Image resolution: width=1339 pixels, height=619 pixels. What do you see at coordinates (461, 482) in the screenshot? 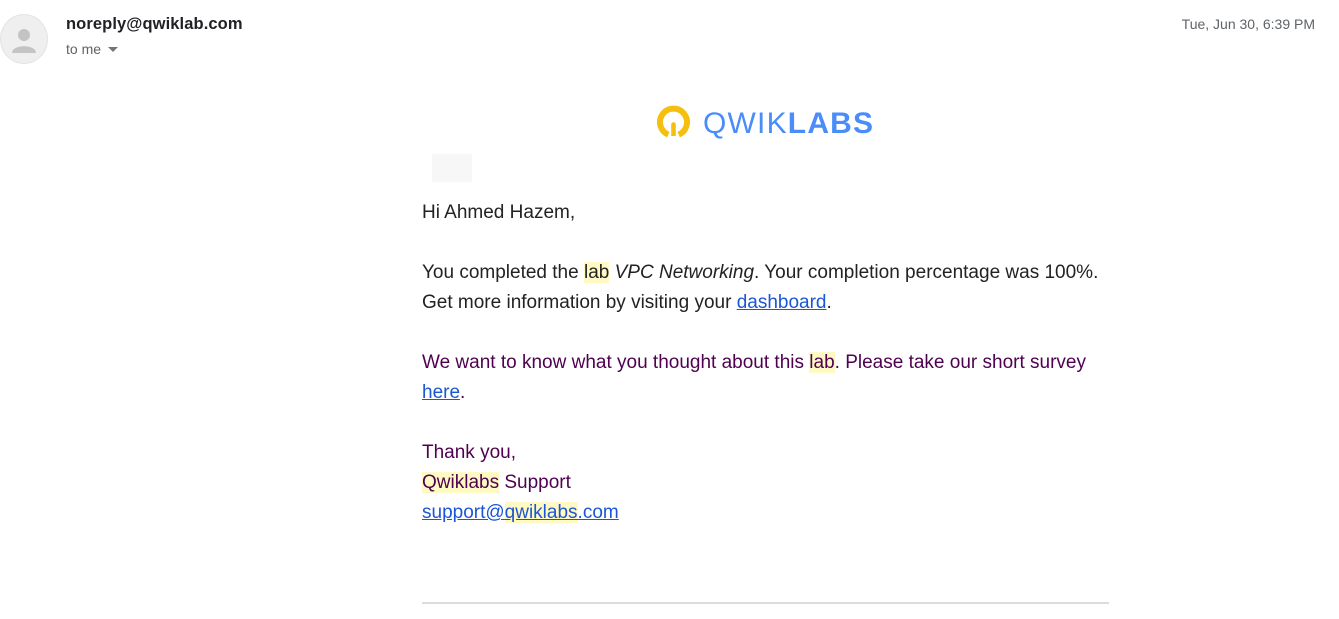
I see `highlight-qwiklabs: Qwiklabs` at bounding box center [461, 482].